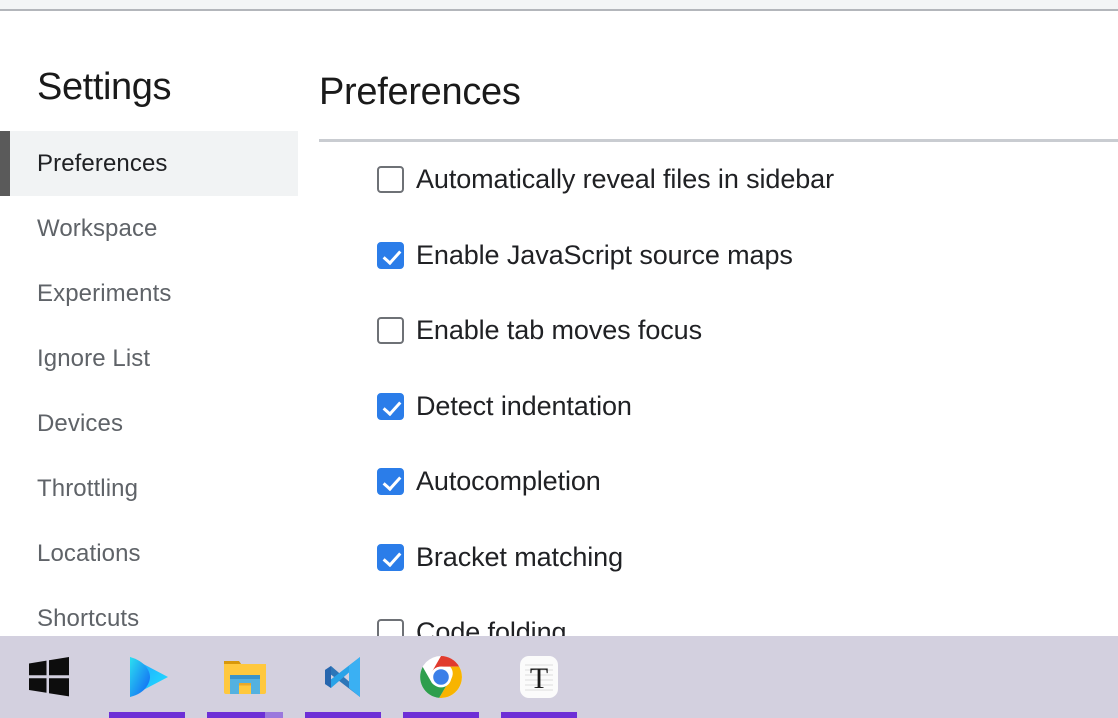 The height and width of the screenshot is (718, 1118). I want to click on taskbar-file-explorer-button, so click(245, 677).